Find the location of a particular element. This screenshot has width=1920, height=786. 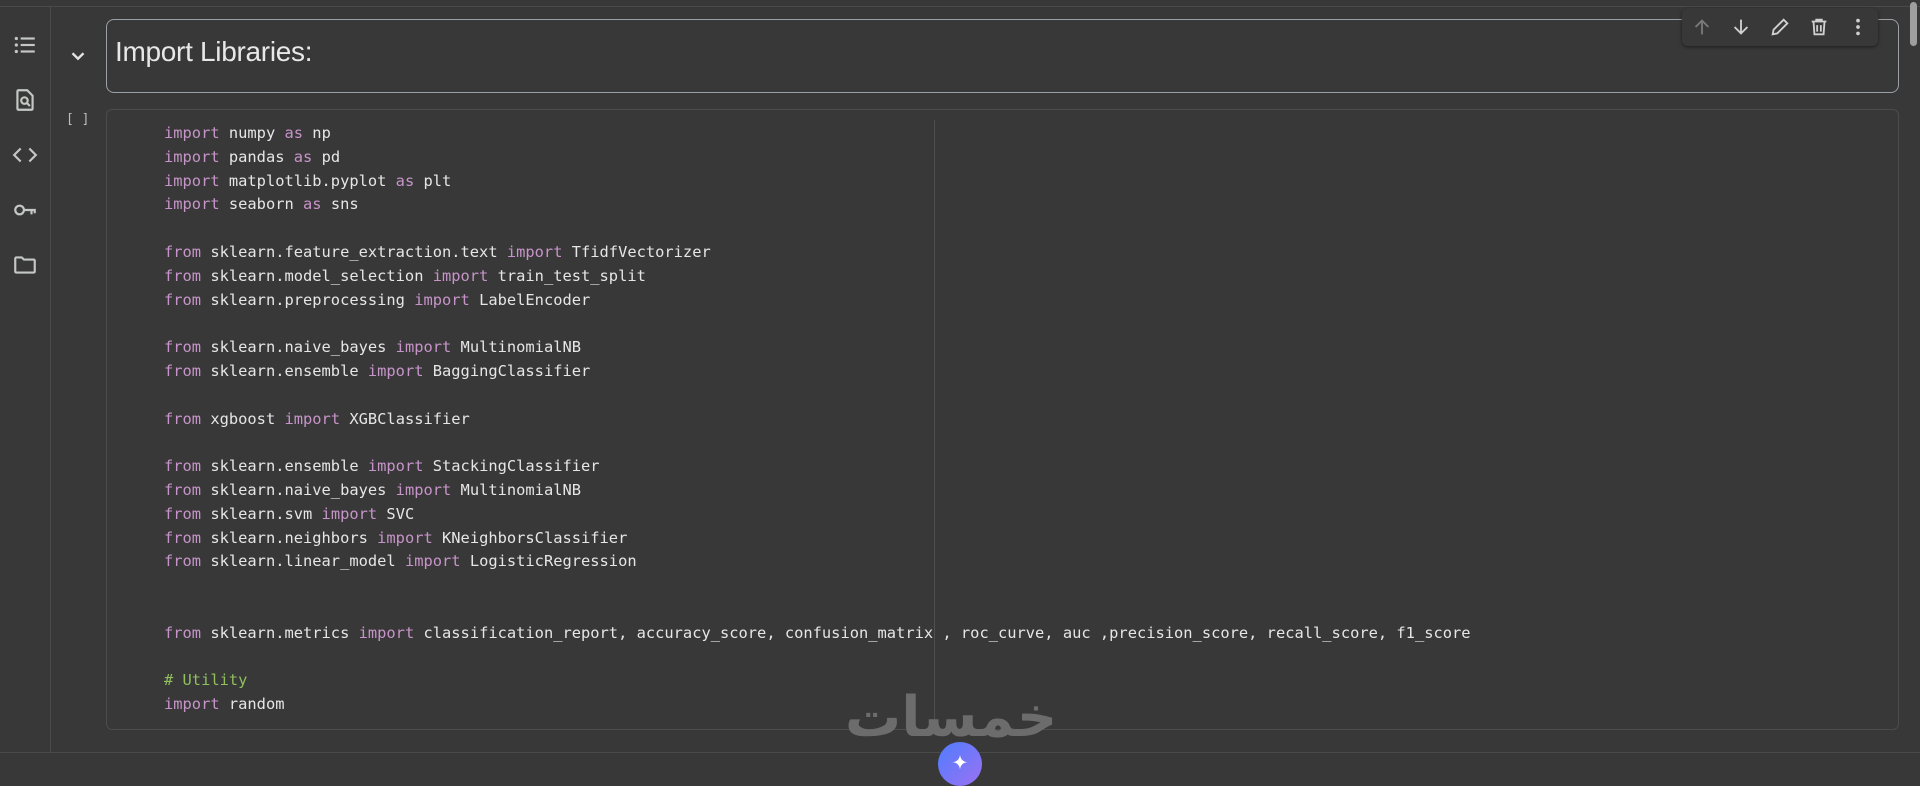

files-folder-icon is located at coordinates (25, 265).